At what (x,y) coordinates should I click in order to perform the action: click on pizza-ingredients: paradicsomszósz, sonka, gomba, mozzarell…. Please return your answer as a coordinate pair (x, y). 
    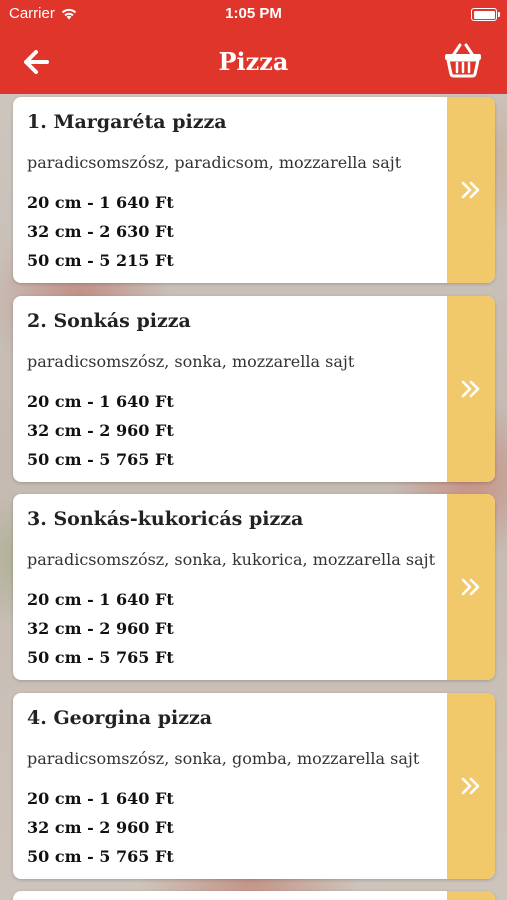
    Looking at the image, I should click on (223, 758).